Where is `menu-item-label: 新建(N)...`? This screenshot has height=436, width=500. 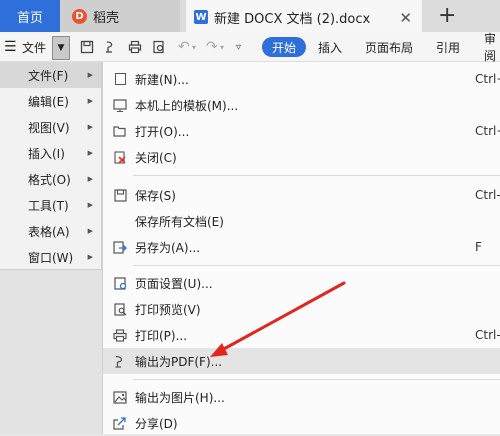 menu-item-label: 新建(N)... is located at coordinates (162, 79).